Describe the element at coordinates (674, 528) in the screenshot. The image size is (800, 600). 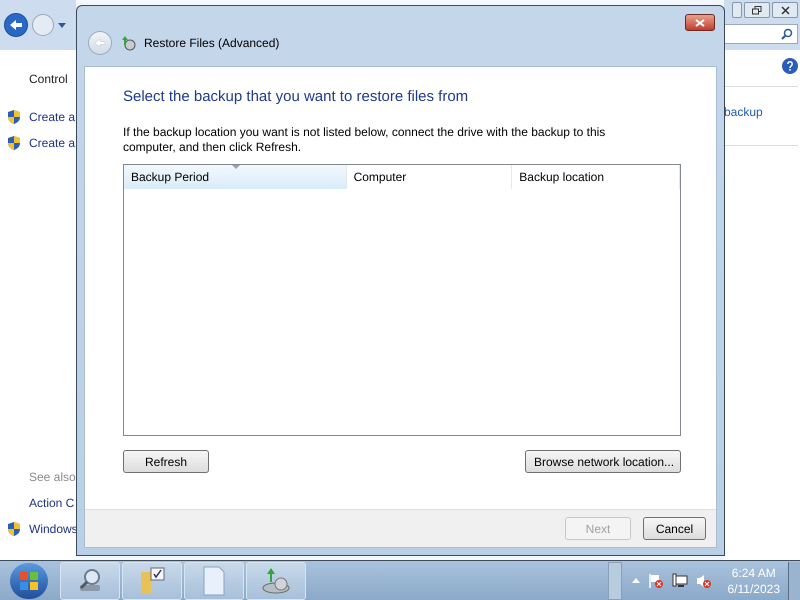
I see `dialog-button: Cancel` at that location.